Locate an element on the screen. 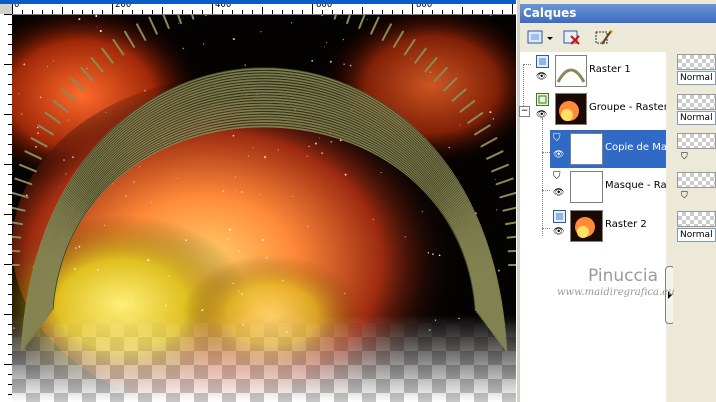 The width and height of the screenshot is (716, 402). group-layer-icon is located at coordinates (542, 99).